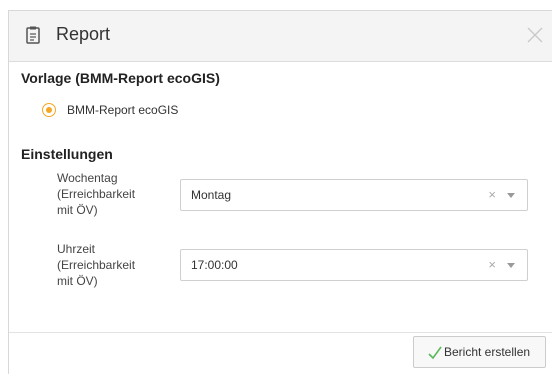  What do you see at coordinates (77, 210) in the screenshot?
I see `weekday-label-line3: mit ÖV)` at bounding box center [77, 210].